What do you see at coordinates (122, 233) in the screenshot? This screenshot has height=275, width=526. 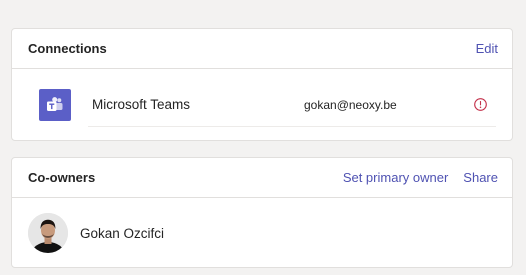 I see `owner-name: Gokan Ozcifci` at bounding box center [122, 233].